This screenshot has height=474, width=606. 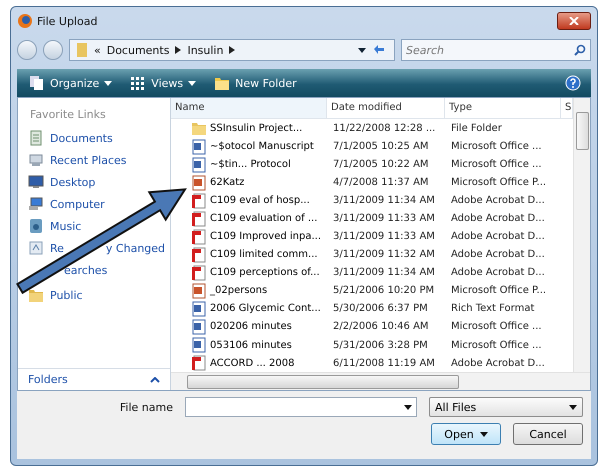 I want to click on horizontal-scrollbar, so click(x=380, y=381).